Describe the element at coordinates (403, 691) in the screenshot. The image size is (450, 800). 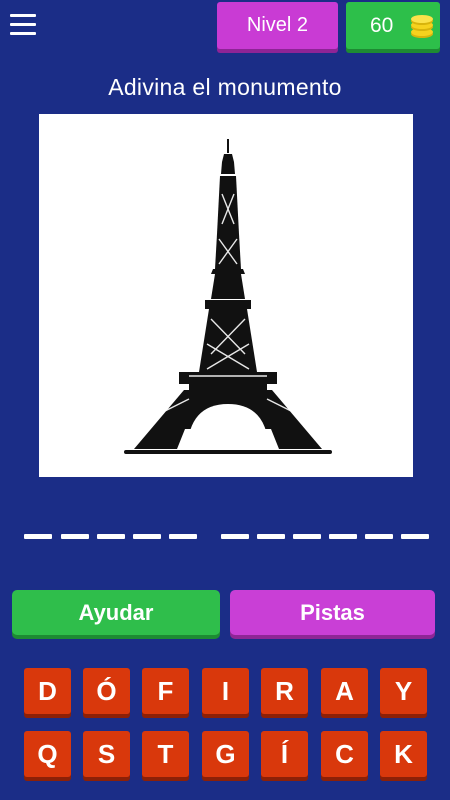
I see `letter-key: Y` at that location.